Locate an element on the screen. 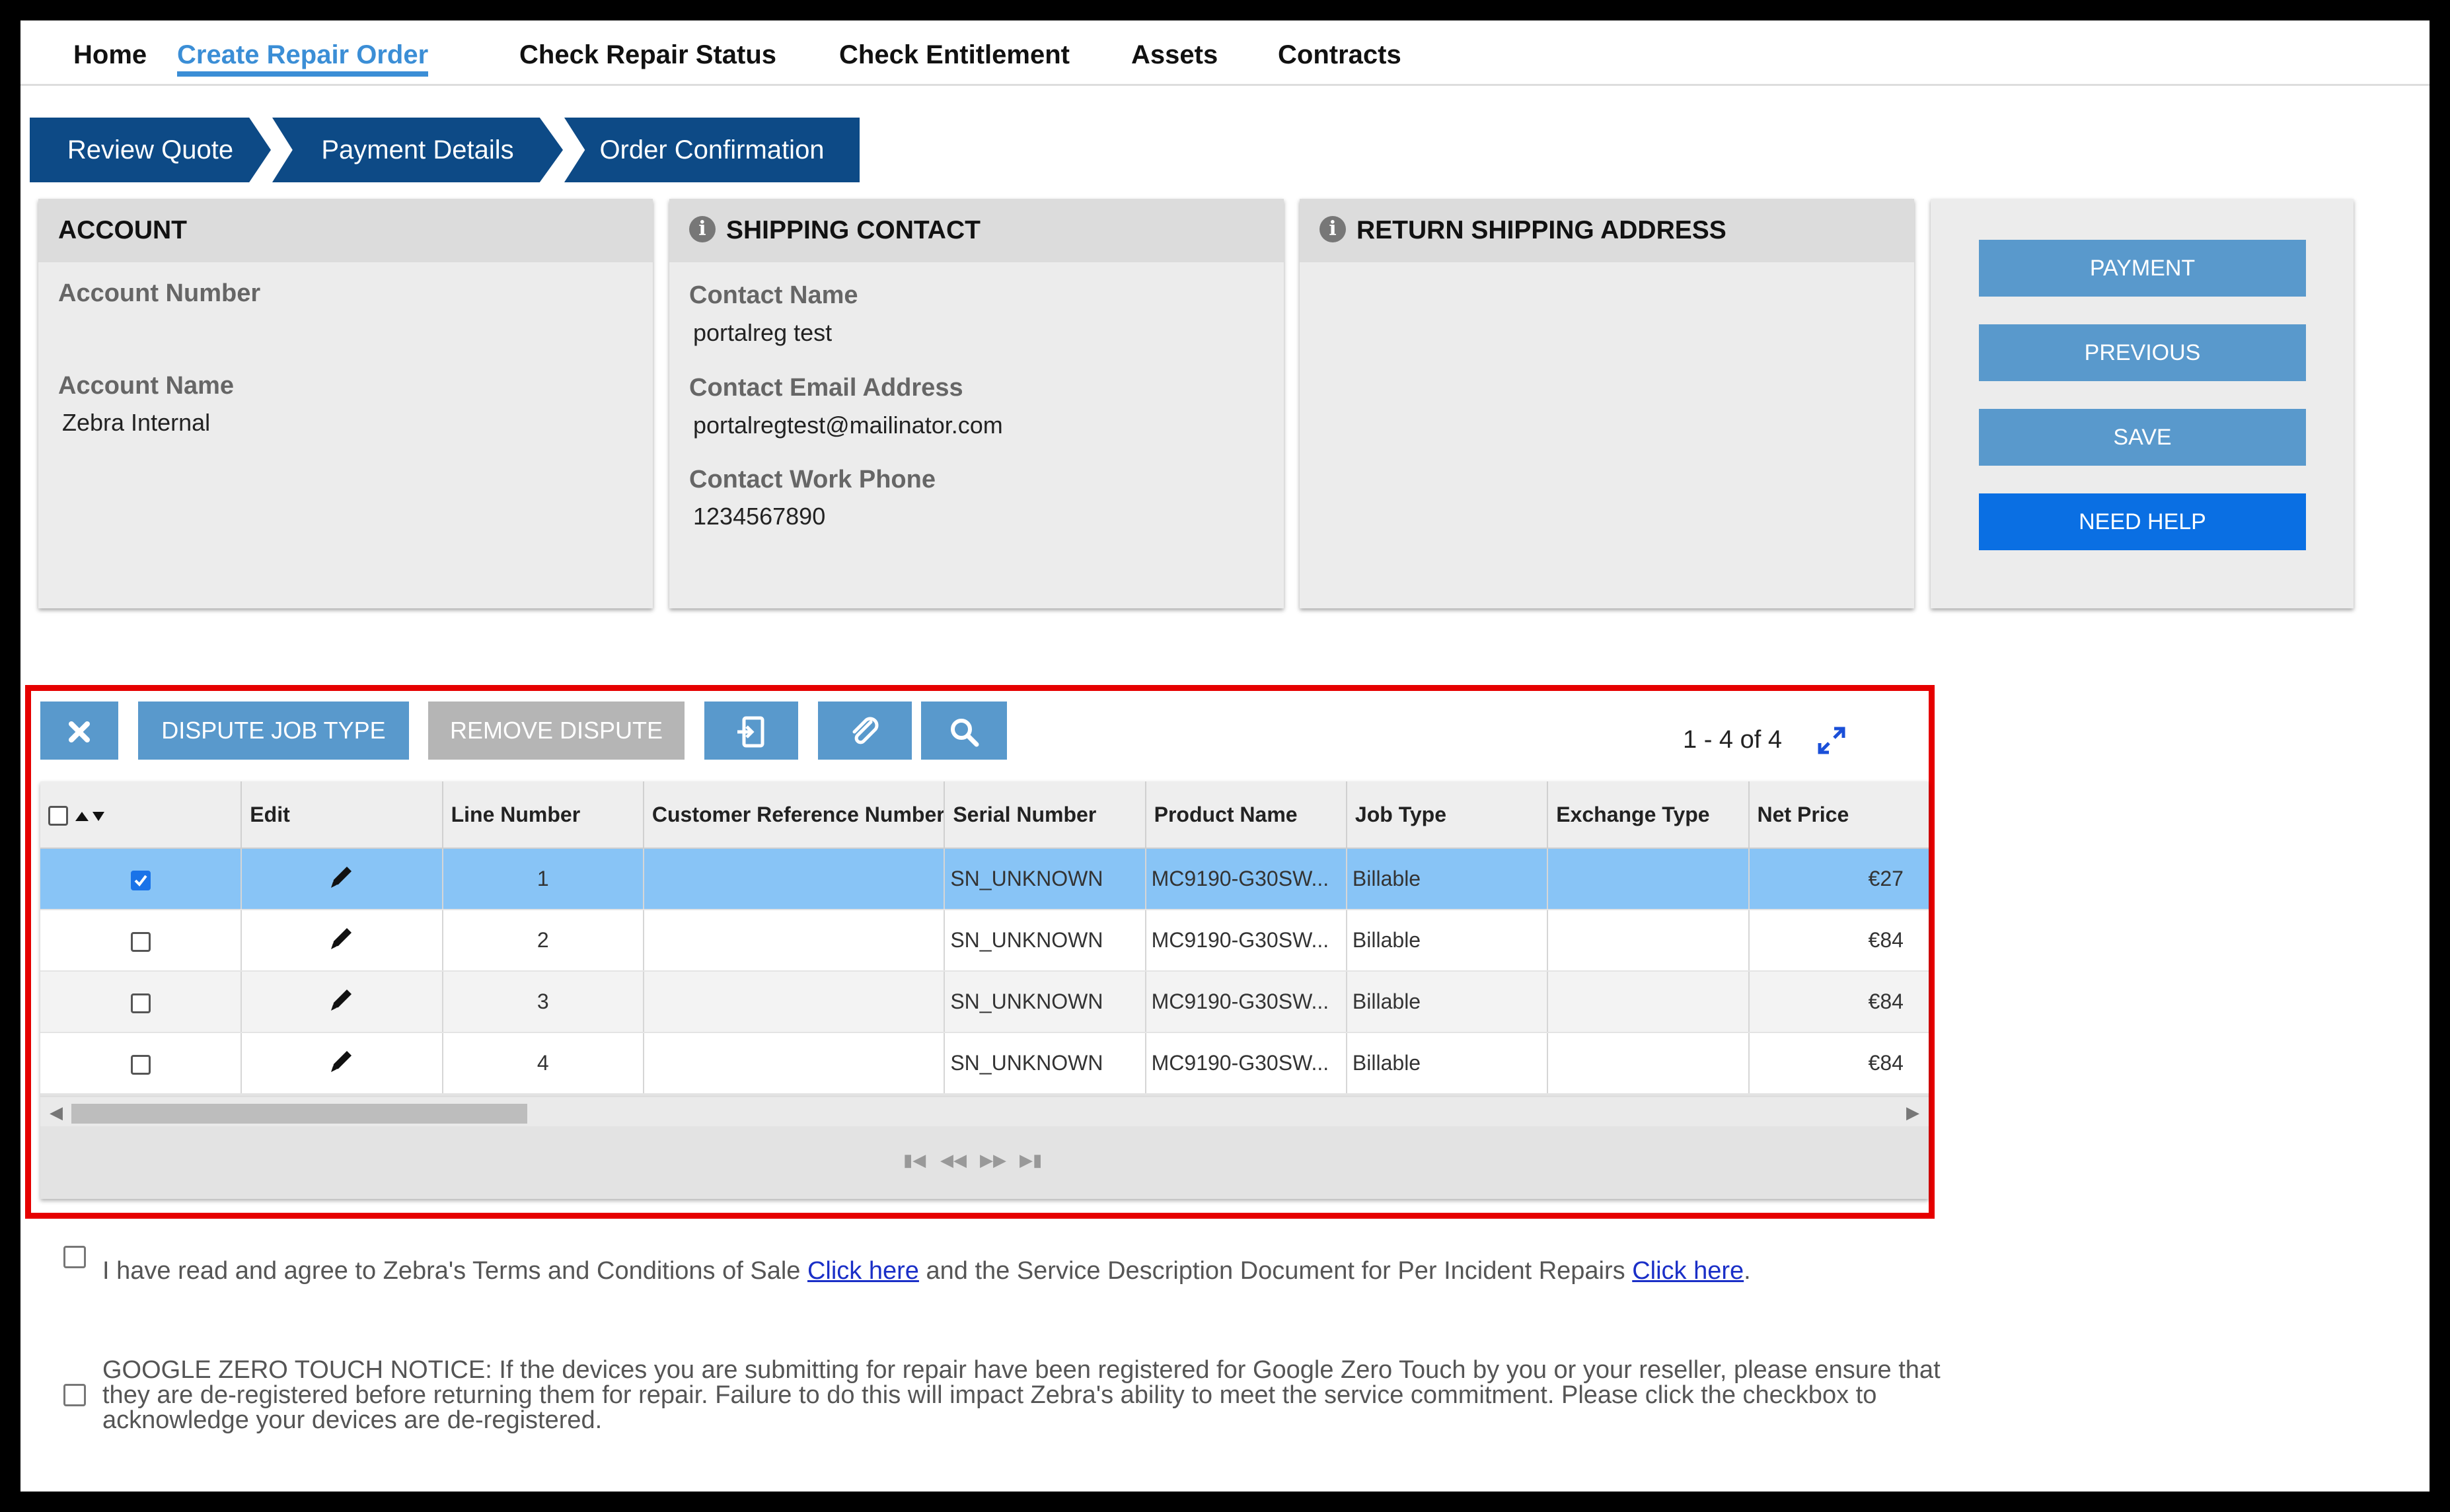 The width and height of the screenshot is (2450, 1512). col-serial-number: Serial Number is located at coordinates (1045, 815).